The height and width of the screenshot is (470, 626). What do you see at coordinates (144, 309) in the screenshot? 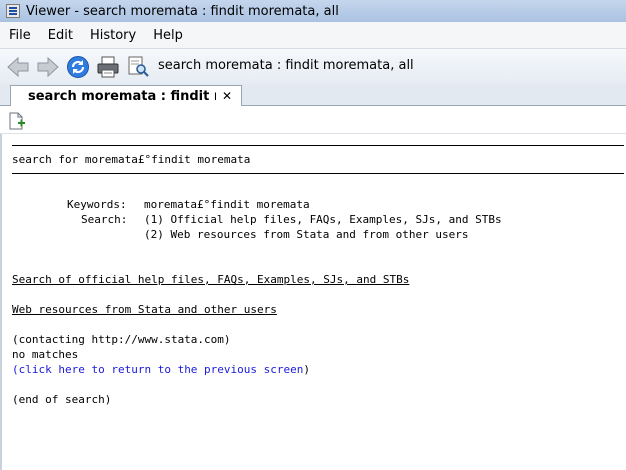
I see `section-web: Web resources from Stata and other users` at bounding box center [144, 309].